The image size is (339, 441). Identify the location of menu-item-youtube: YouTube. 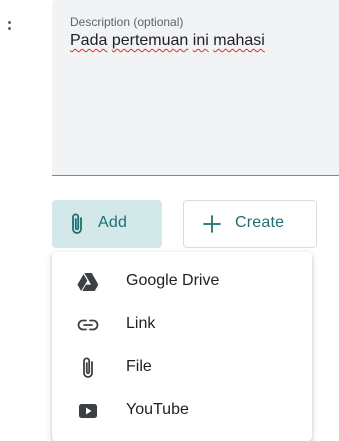
(182, 411).